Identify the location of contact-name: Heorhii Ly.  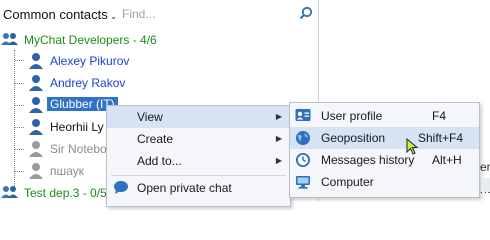
(77, 127).